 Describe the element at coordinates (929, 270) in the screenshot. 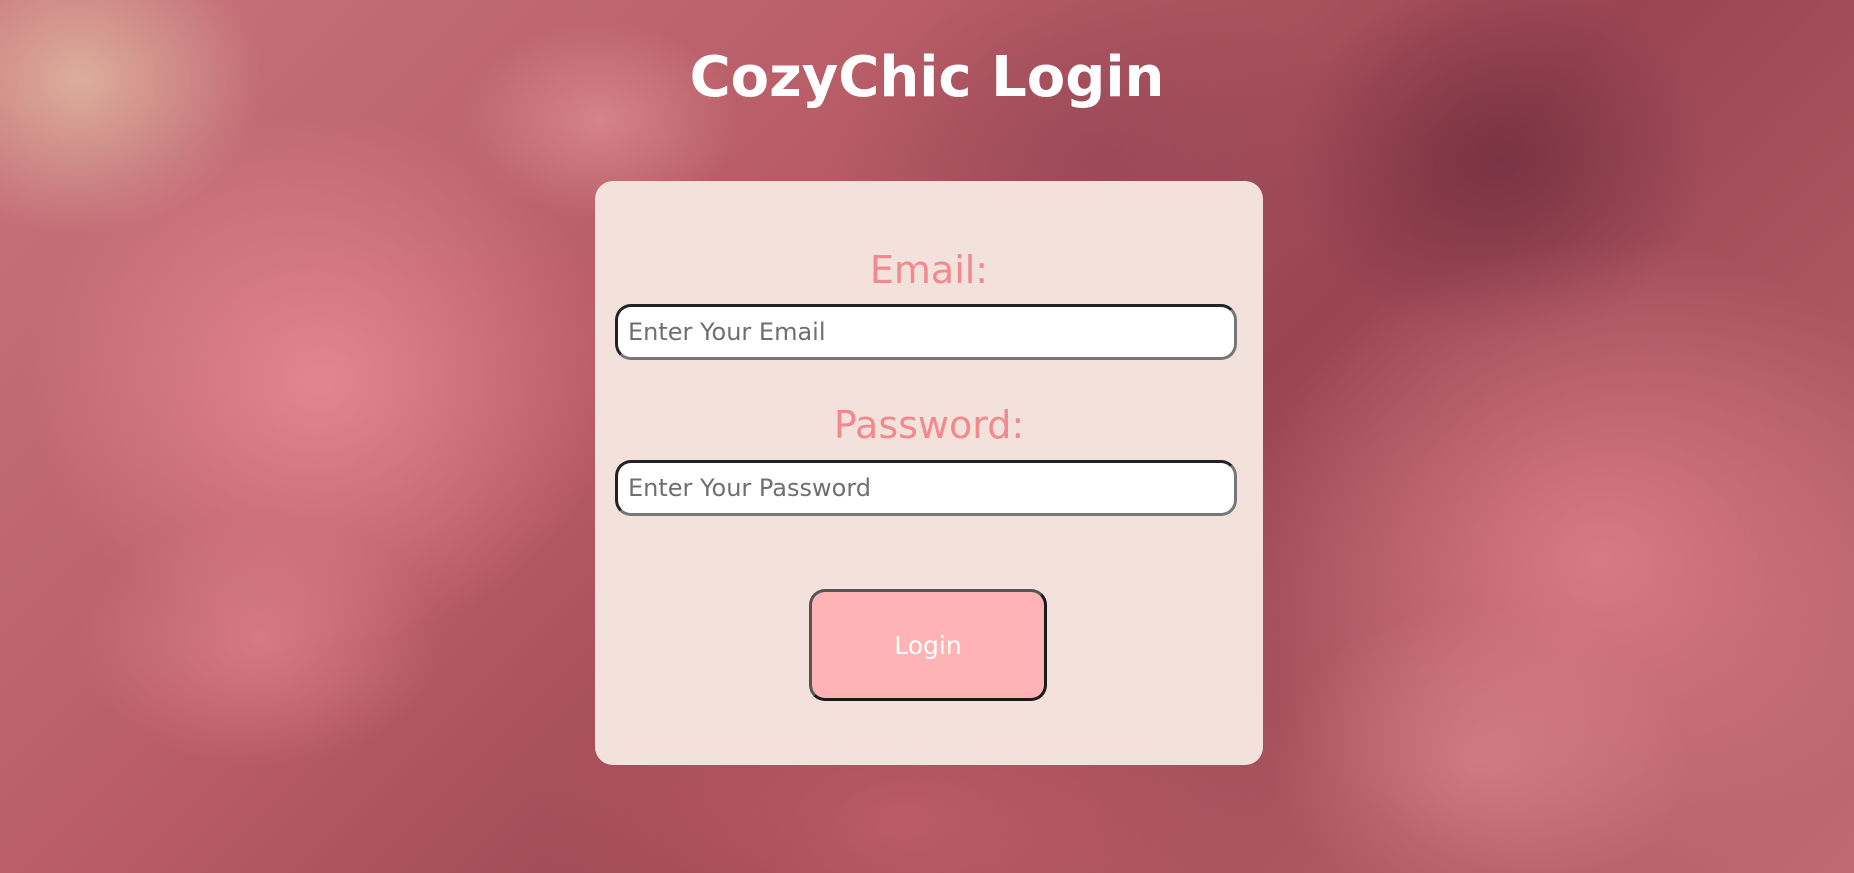

I see `email-label: Email:` at that location.